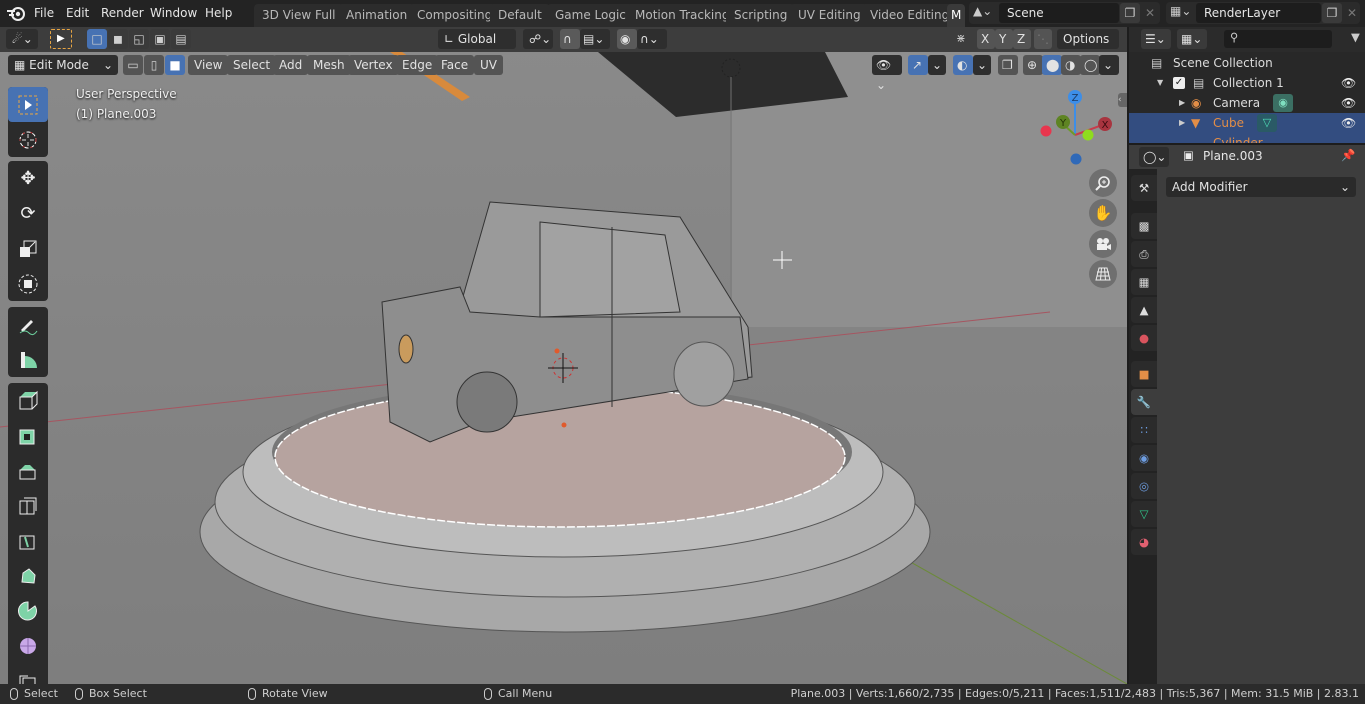 The height and width of the screenshot is (704, 1365). What do you see at coordinates (1103, 213) in the screenshot?
I see `pan-view-hand-icon: ✋` at bounding box center [1103, 213].